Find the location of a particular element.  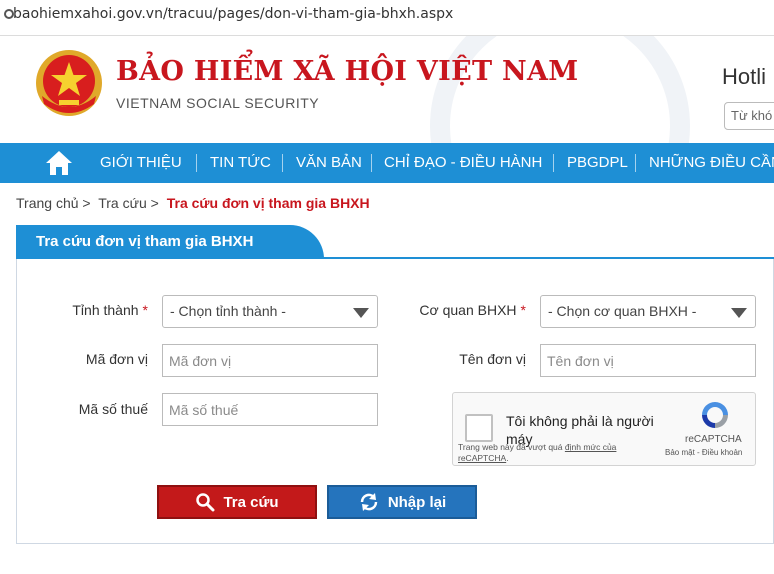

province-label: Tỉnh thành * is located at coordinates (94, 310).